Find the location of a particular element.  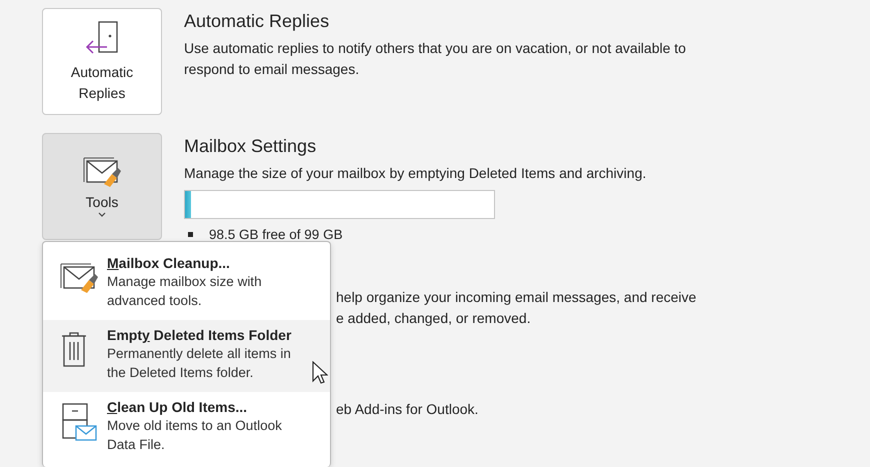

section-title: Automatic Replies is located at coordinates (257, 22).